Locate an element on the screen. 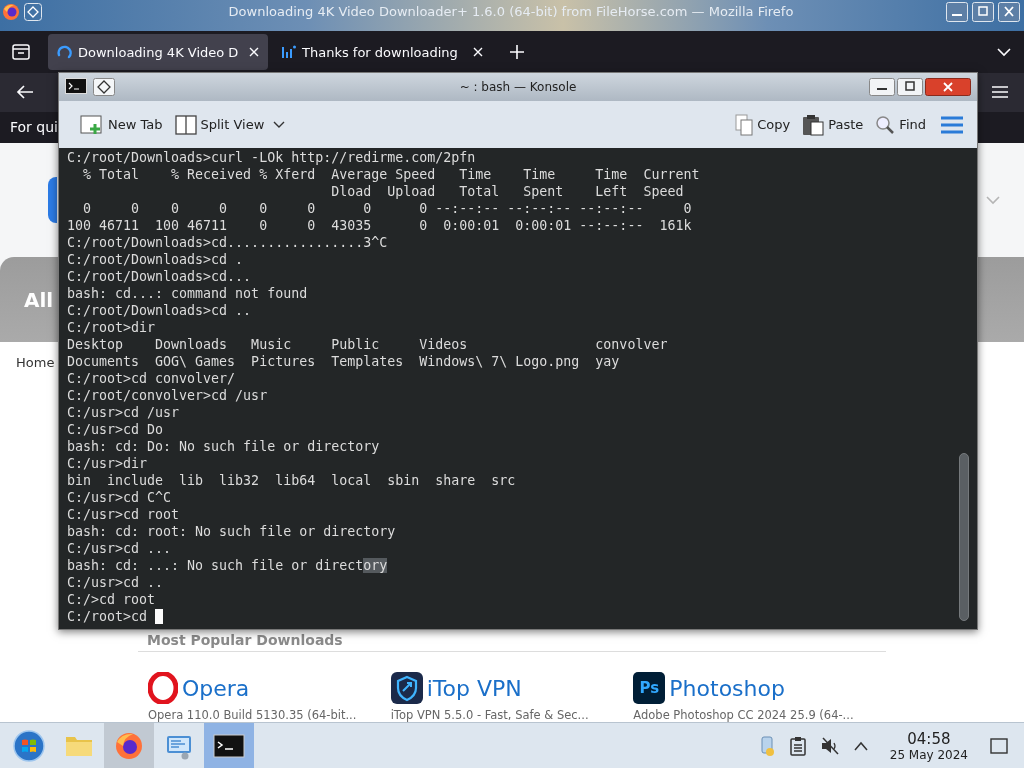  terminal-line: bash: cd: ...: No such file or directory is located at coordinates (228, 565).